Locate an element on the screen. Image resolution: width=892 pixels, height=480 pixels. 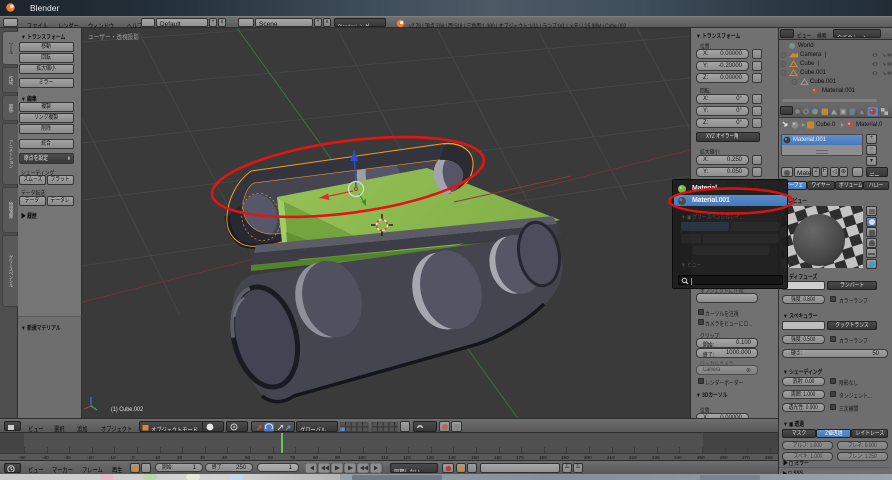
svg-text: ユーザー・透視投影 is located at coordinates (113, 36).